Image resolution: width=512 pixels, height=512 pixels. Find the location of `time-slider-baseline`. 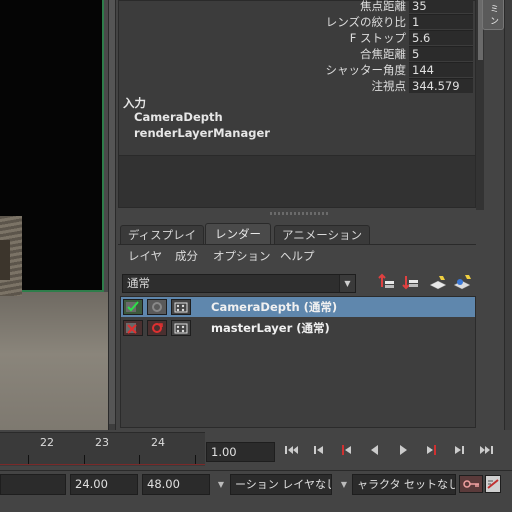

time-slider-baseline is located at coordinates (102, 464).